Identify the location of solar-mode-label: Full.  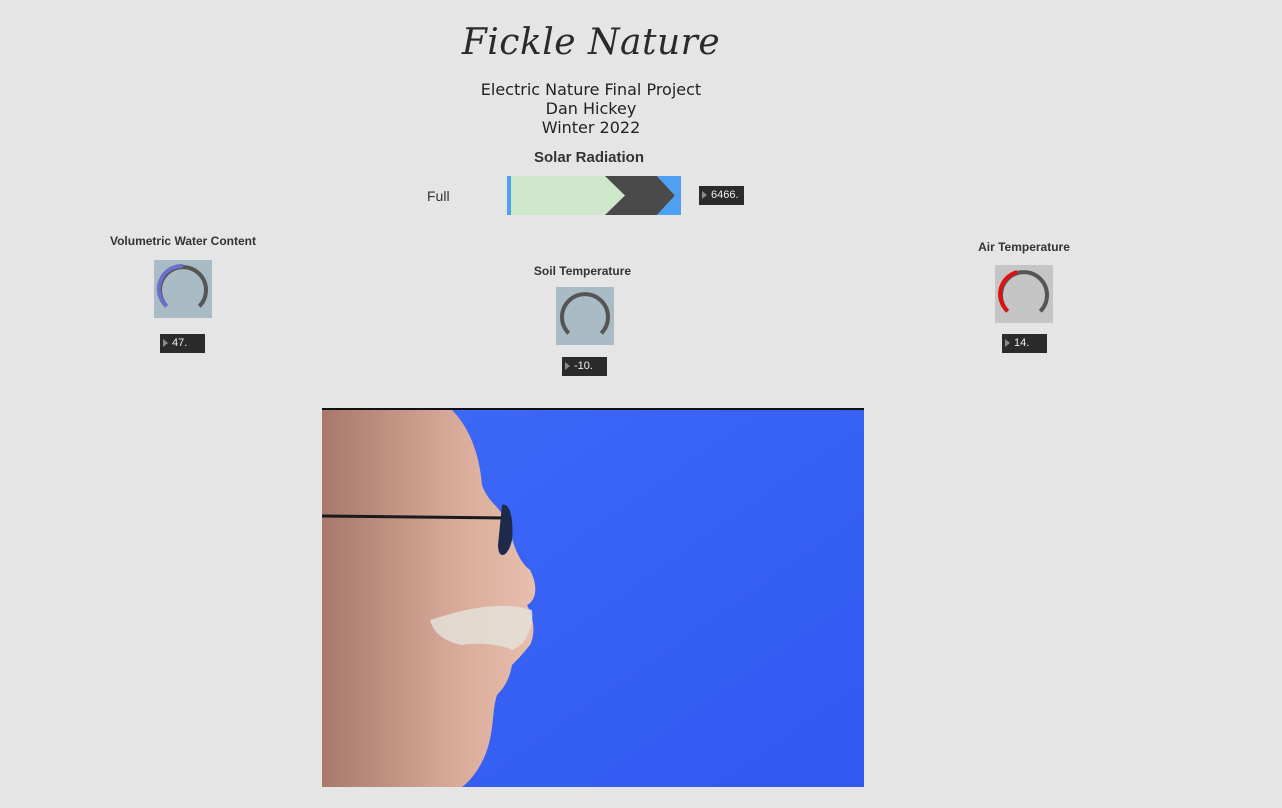
(438, 196).